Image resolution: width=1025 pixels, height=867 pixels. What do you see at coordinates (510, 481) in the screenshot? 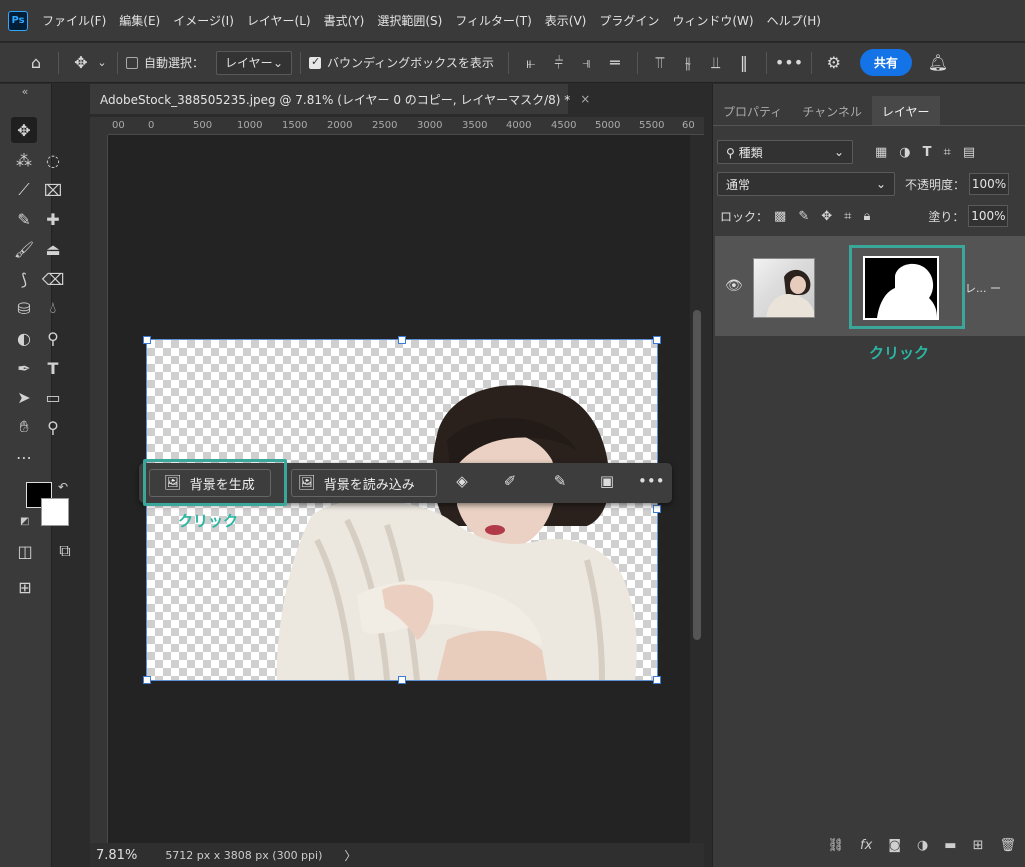
I see `brush-subtract-icon: ✐` at bounding box center [510, 481].